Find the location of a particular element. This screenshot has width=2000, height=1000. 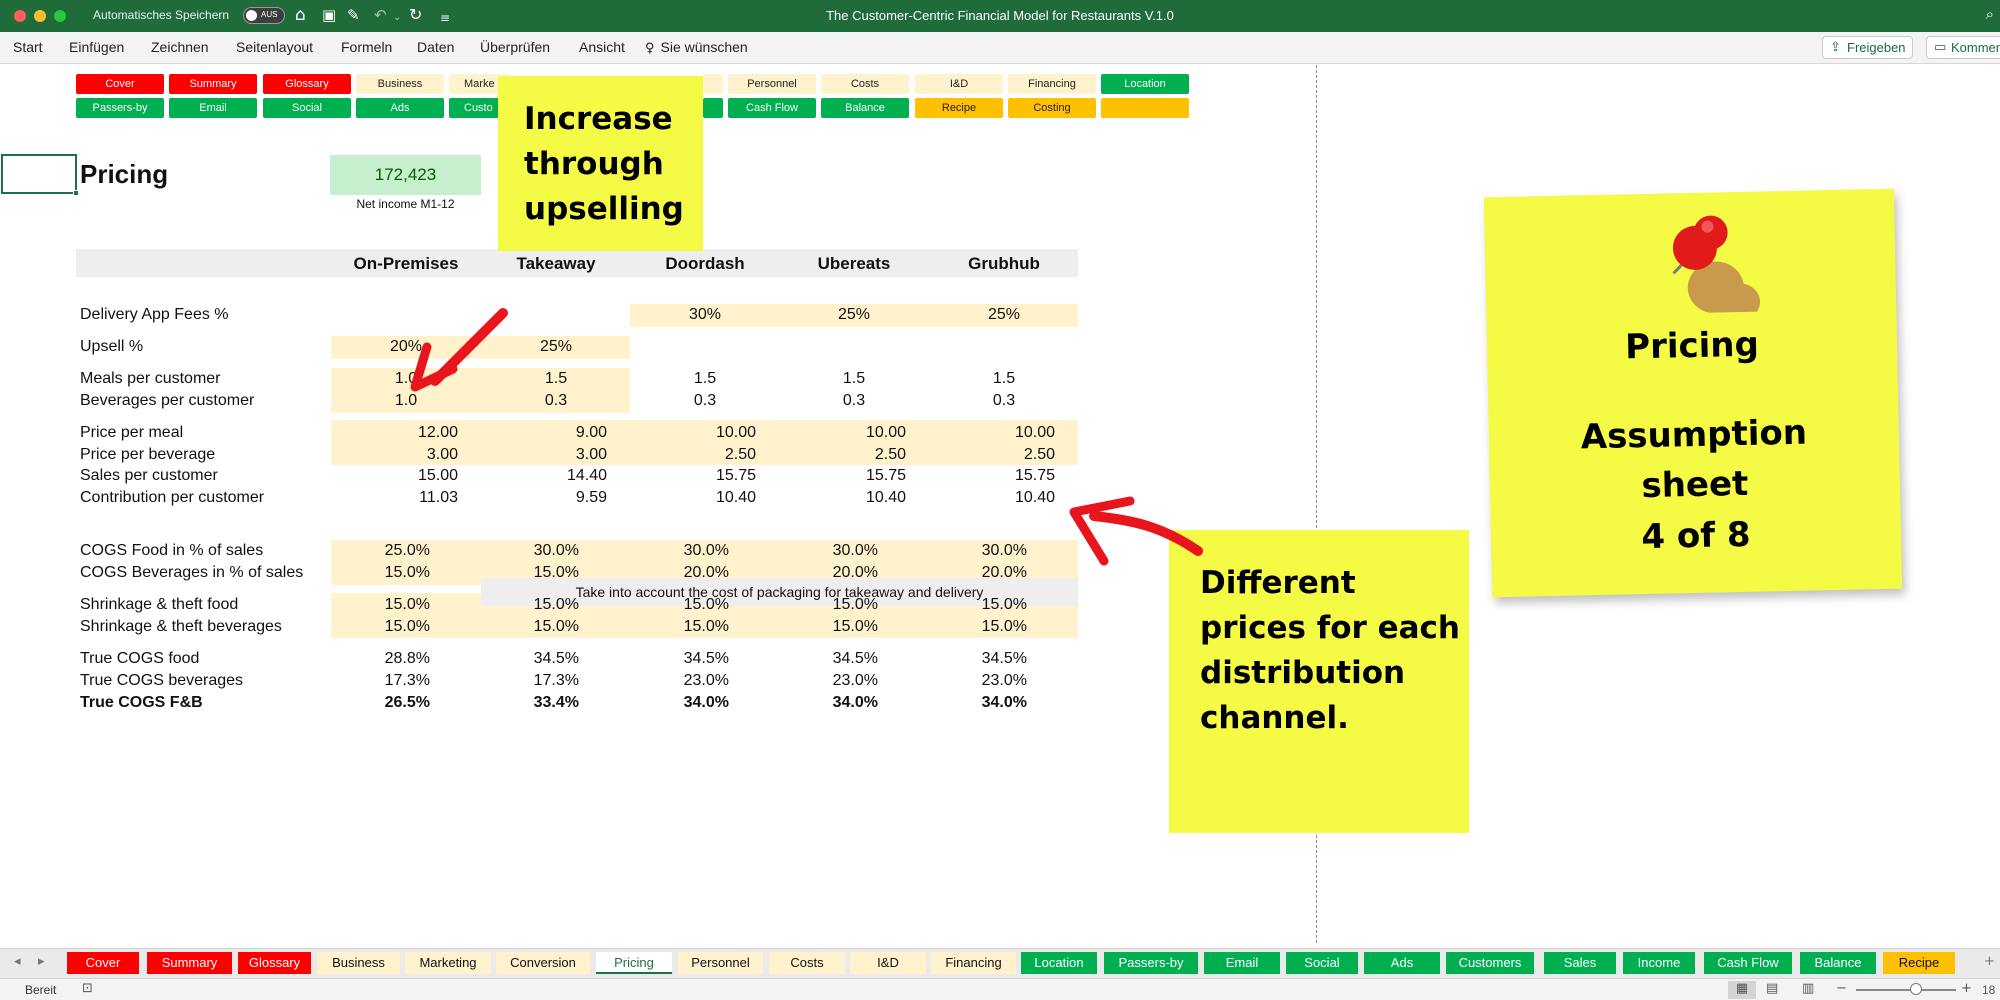

zoom-slider-handle is located at coordinates (1916, 989).